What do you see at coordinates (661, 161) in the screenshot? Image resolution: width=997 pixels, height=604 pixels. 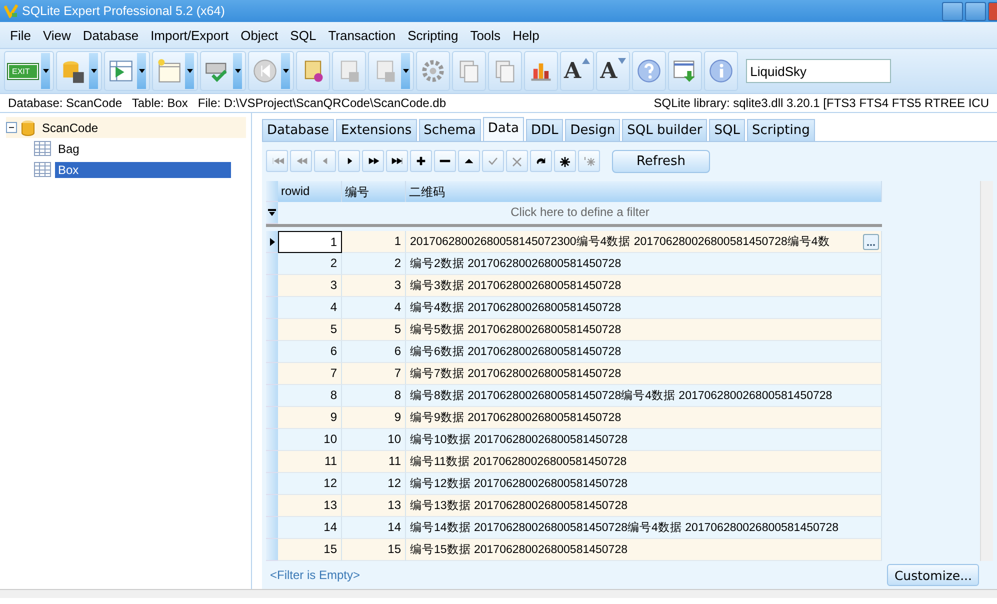 I see `refresh-button: Refresh` at bounding box center [661, 161].